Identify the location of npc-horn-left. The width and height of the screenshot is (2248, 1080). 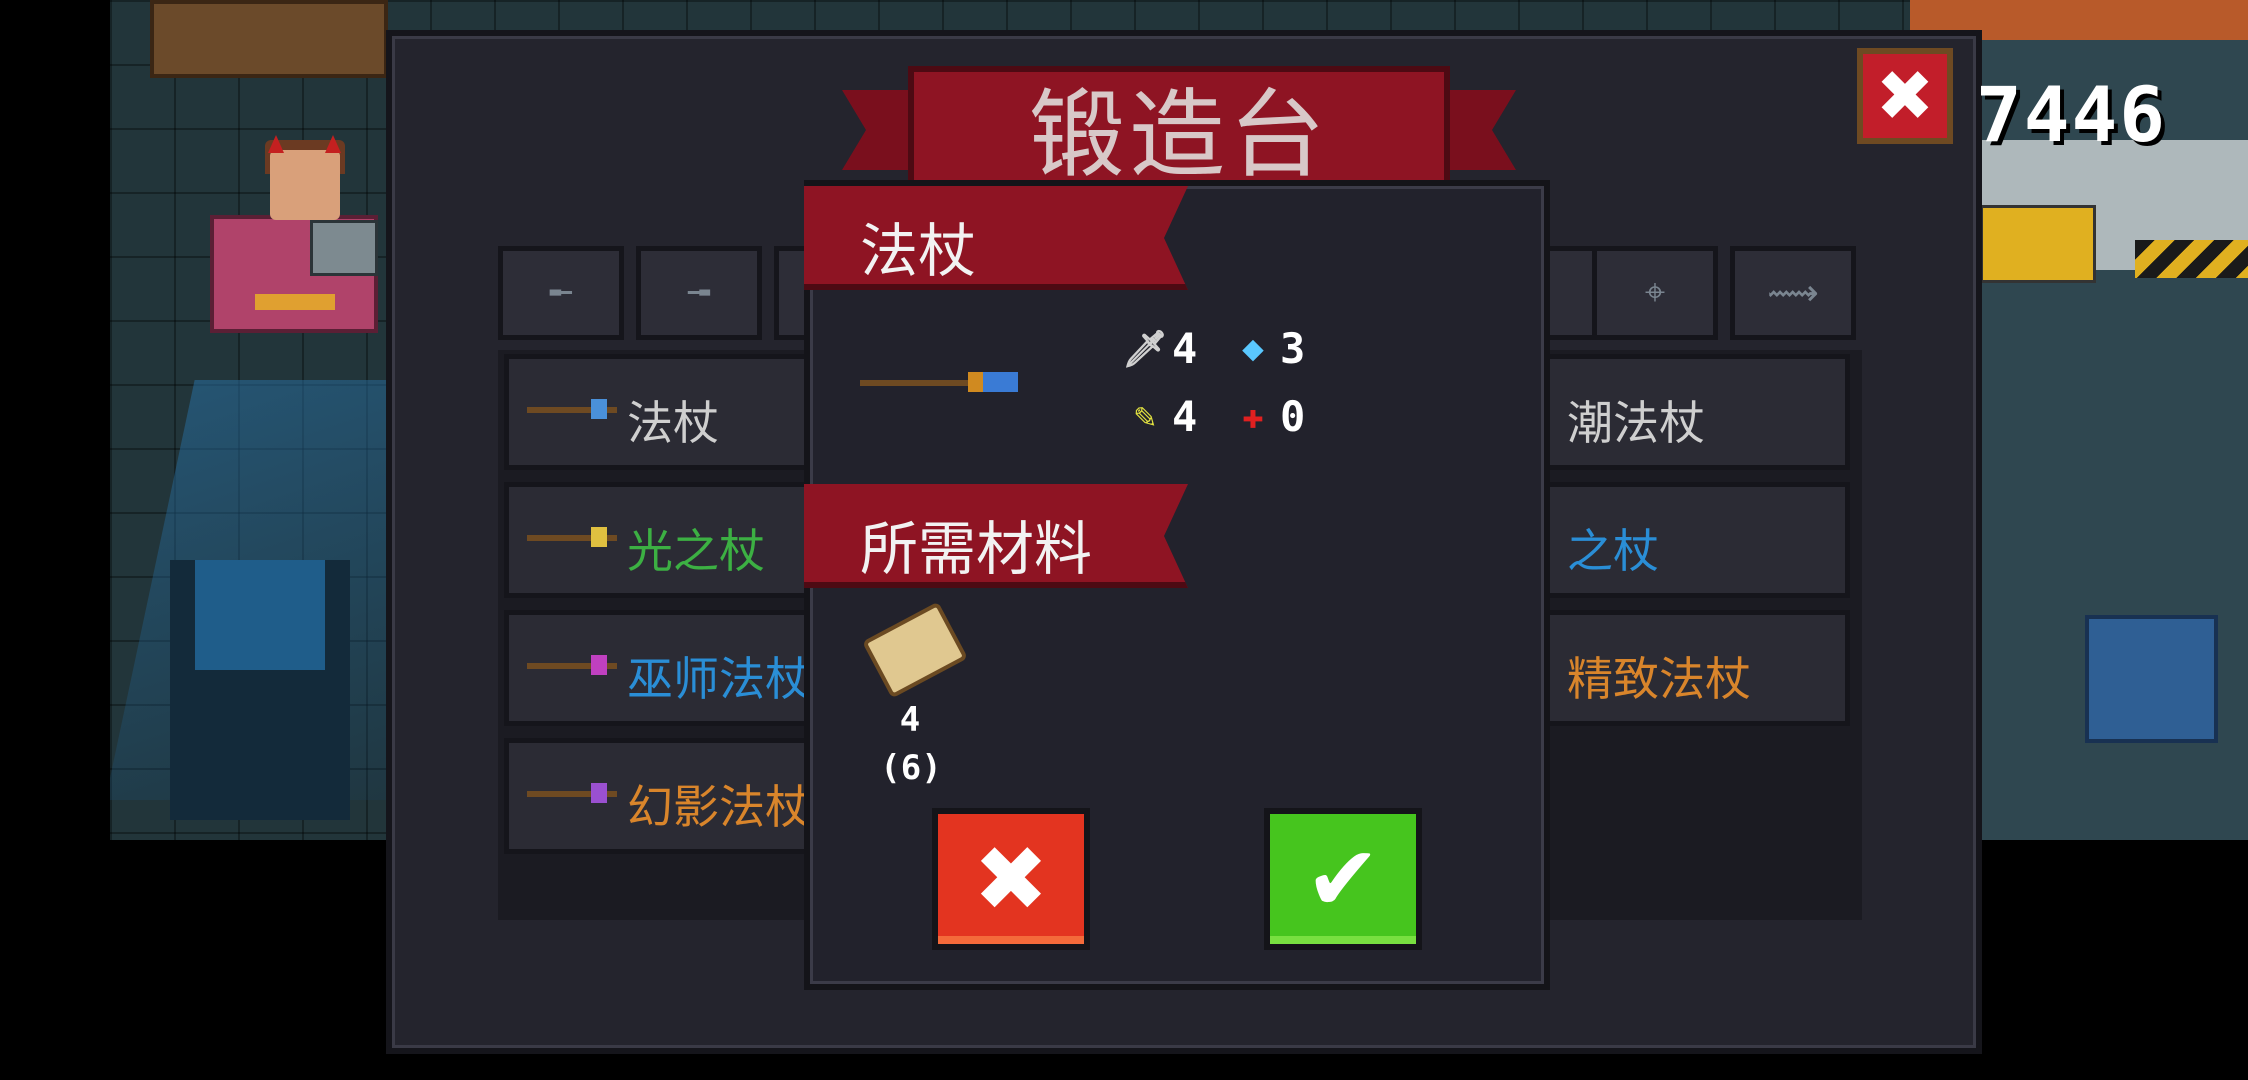
(276, 144).